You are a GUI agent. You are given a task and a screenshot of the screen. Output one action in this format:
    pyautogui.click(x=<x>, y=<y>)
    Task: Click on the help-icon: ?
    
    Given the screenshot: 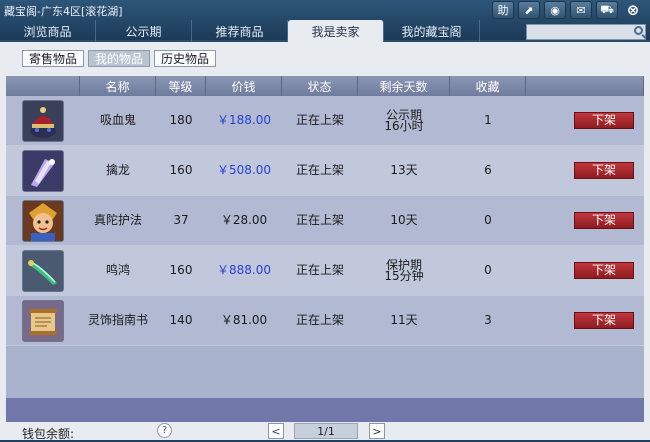 What is the action you would take?
    pyautogui.click(x=164, y=430)
    